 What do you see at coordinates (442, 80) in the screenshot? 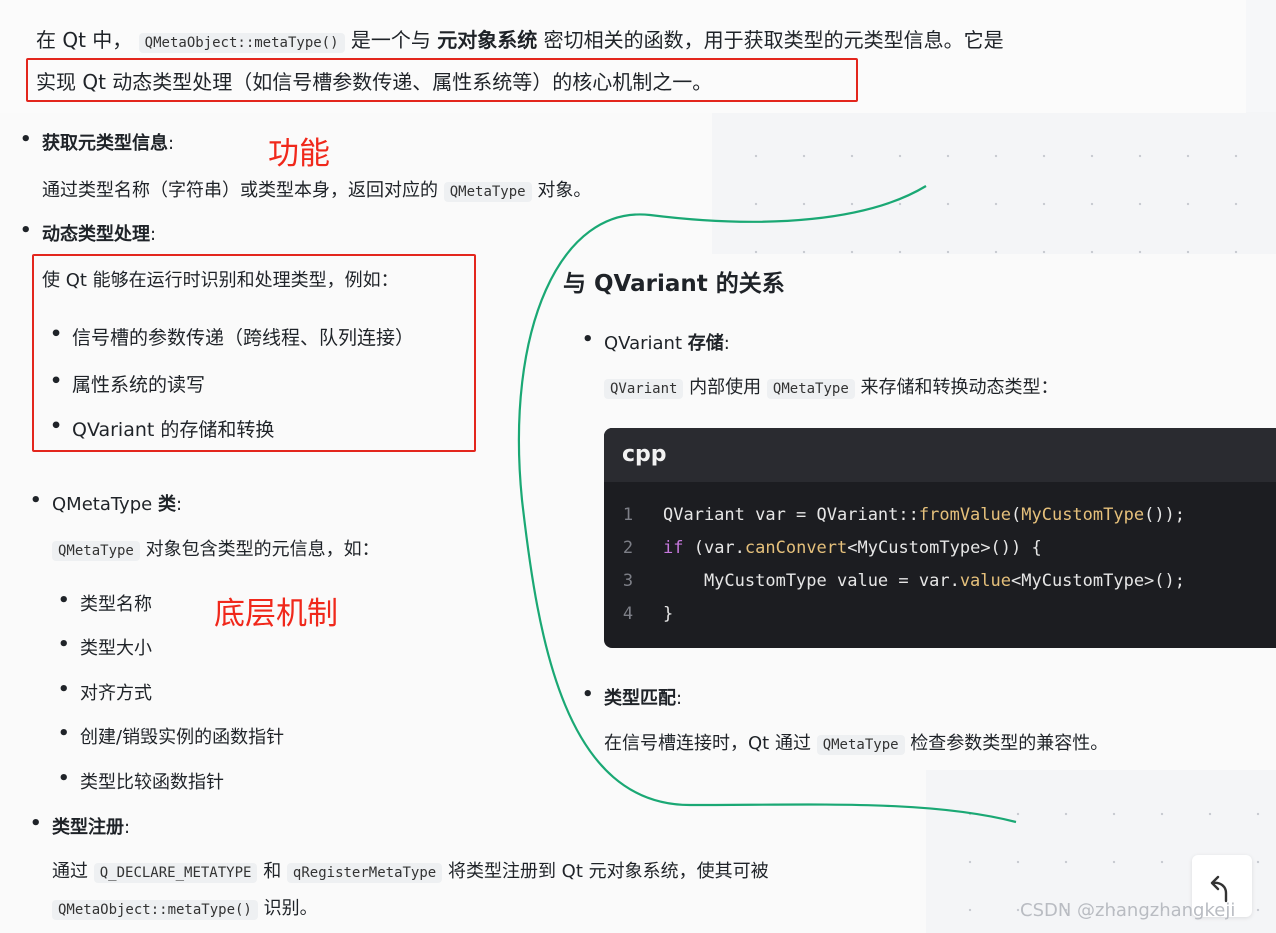
I see `highlight-box-intro` at bounding box center [442, 80].